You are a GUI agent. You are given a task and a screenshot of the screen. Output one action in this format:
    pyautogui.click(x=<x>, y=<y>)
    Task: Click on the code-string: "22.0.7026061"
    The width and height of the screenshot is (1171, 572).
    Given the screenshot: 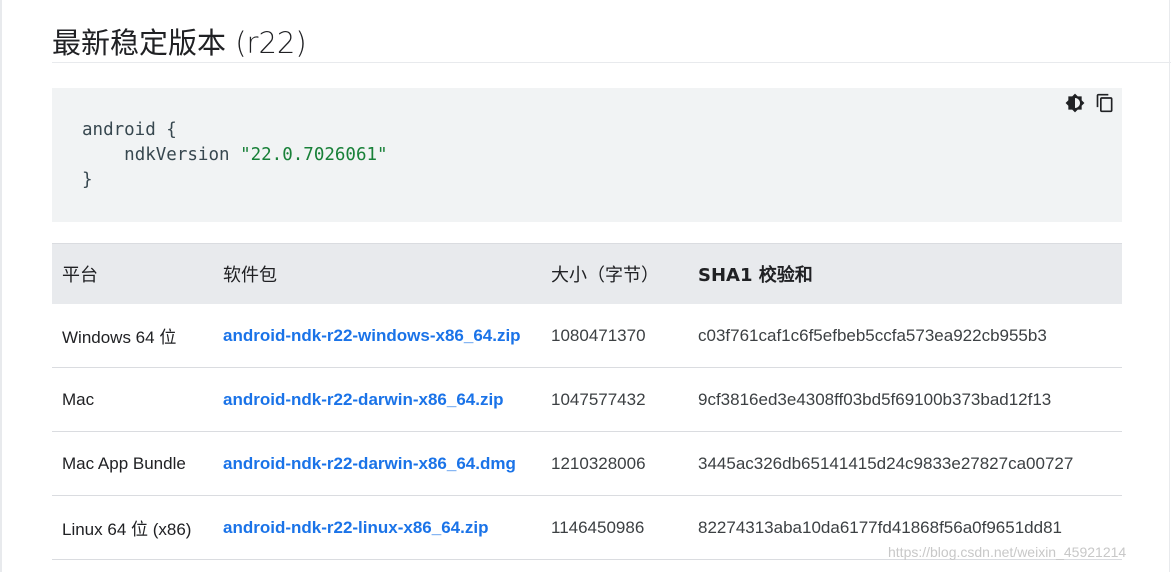 What is the action you would take?
    pyautogui.click(x=314, y=155)
    